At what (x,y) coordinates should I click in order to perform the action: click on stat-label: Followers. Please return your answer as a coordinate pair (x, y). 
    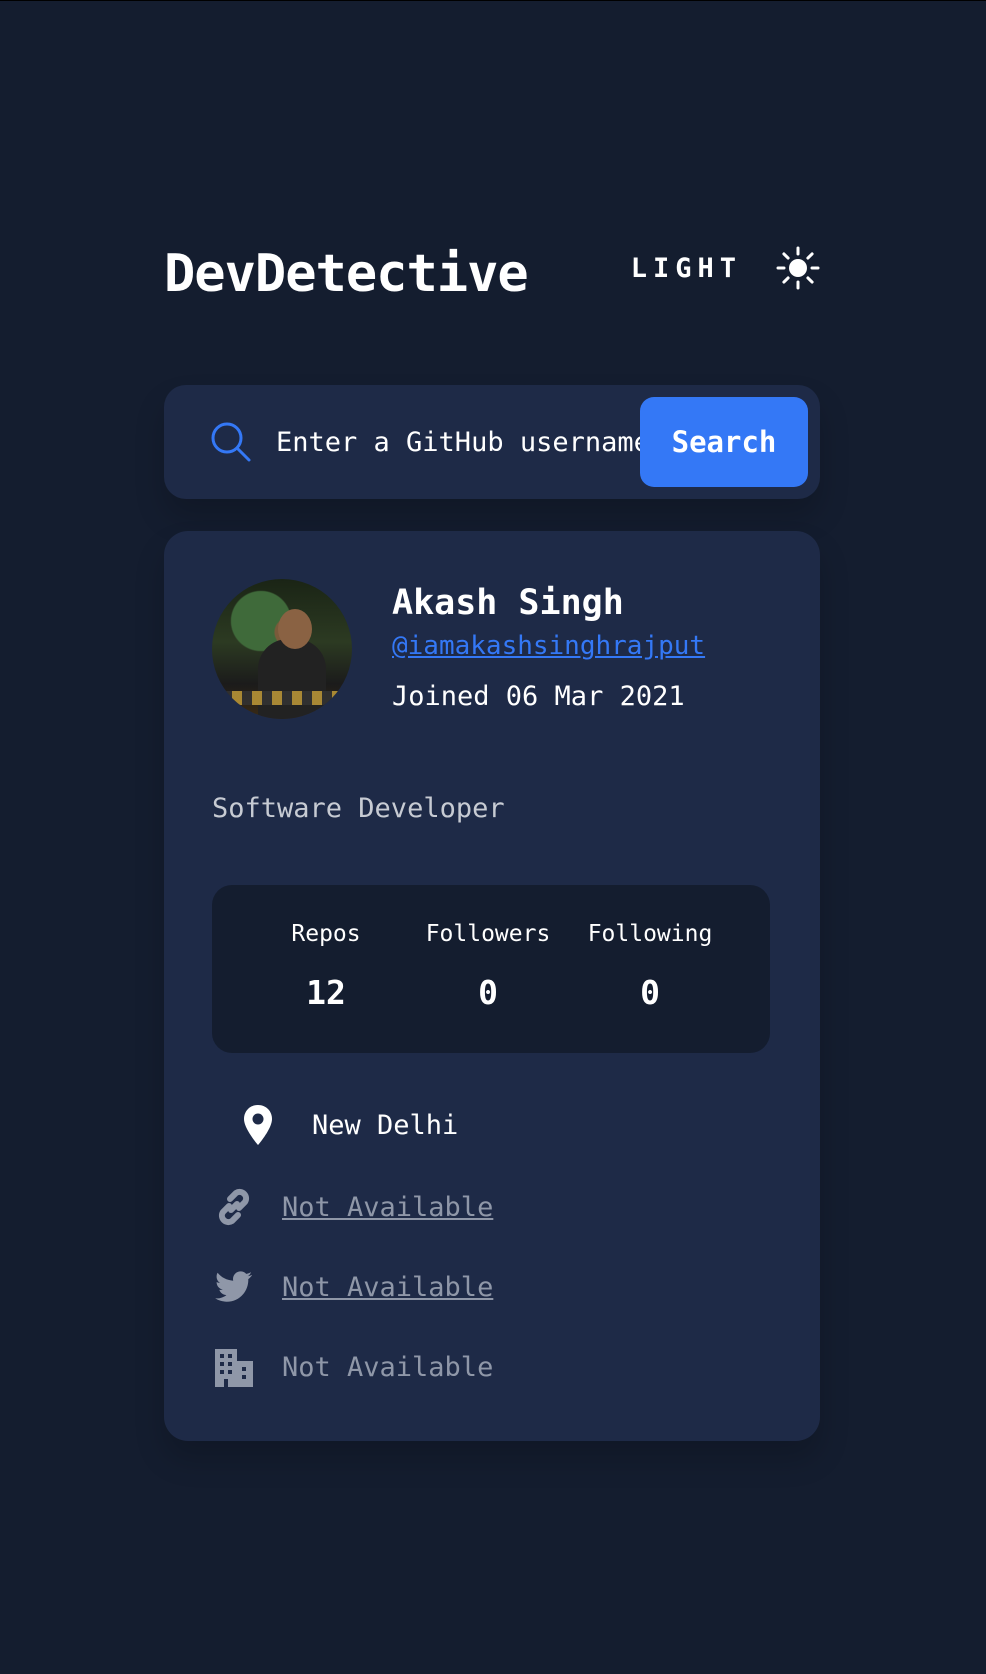
    Looking at the image, I should click on (488, 934).